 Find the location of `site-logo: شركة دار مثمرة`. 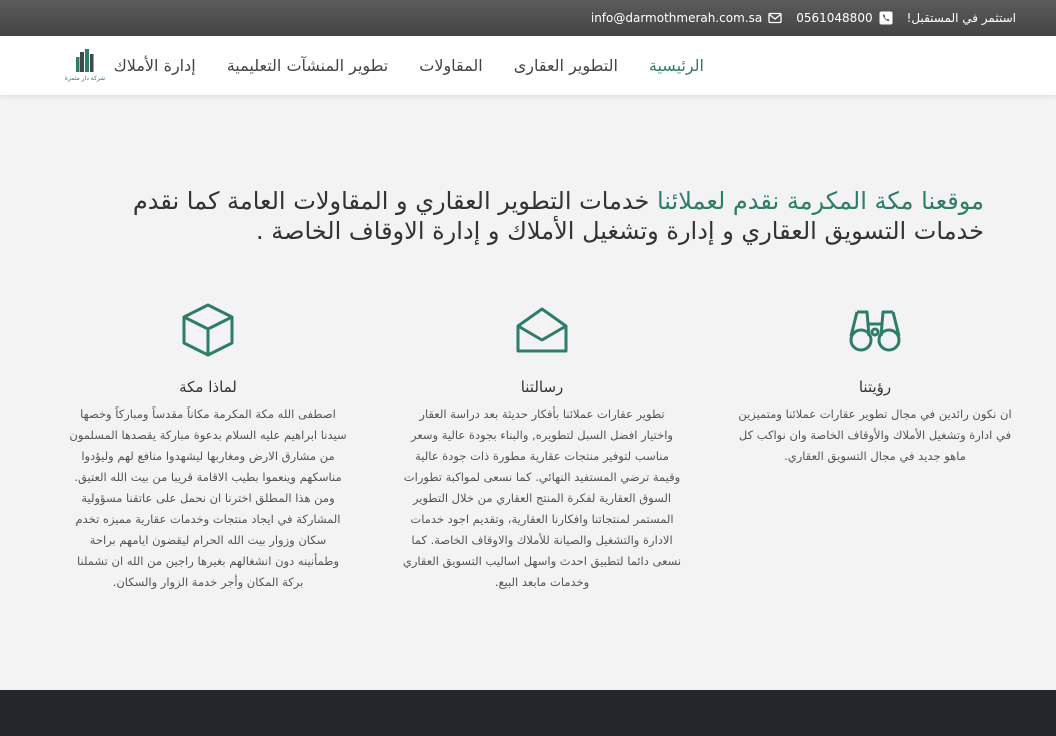

site-logo: شركة دار مثمرة is located at coordinates (85, 66).